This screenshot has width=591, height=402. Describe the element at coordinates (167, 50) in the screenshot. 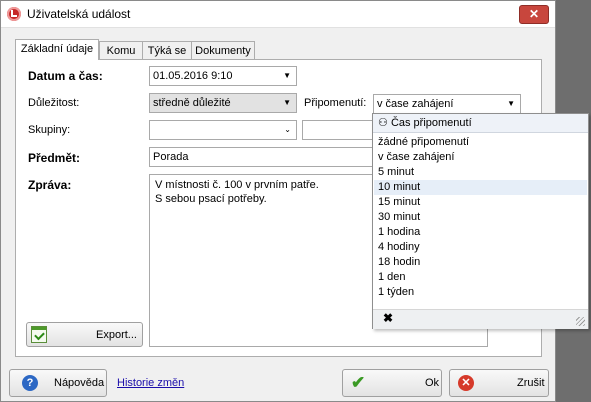

I see `tab-regarding: Týká se` at that location.